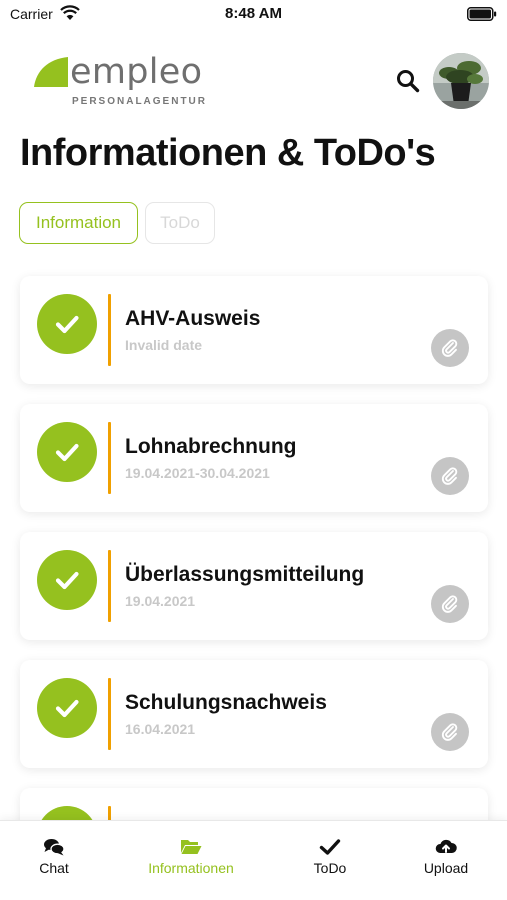  What do you see at coordinates (191, 868) in the screenshot?
I see `tab-informationen-label: Informationen` at bounding box center [191, 868].